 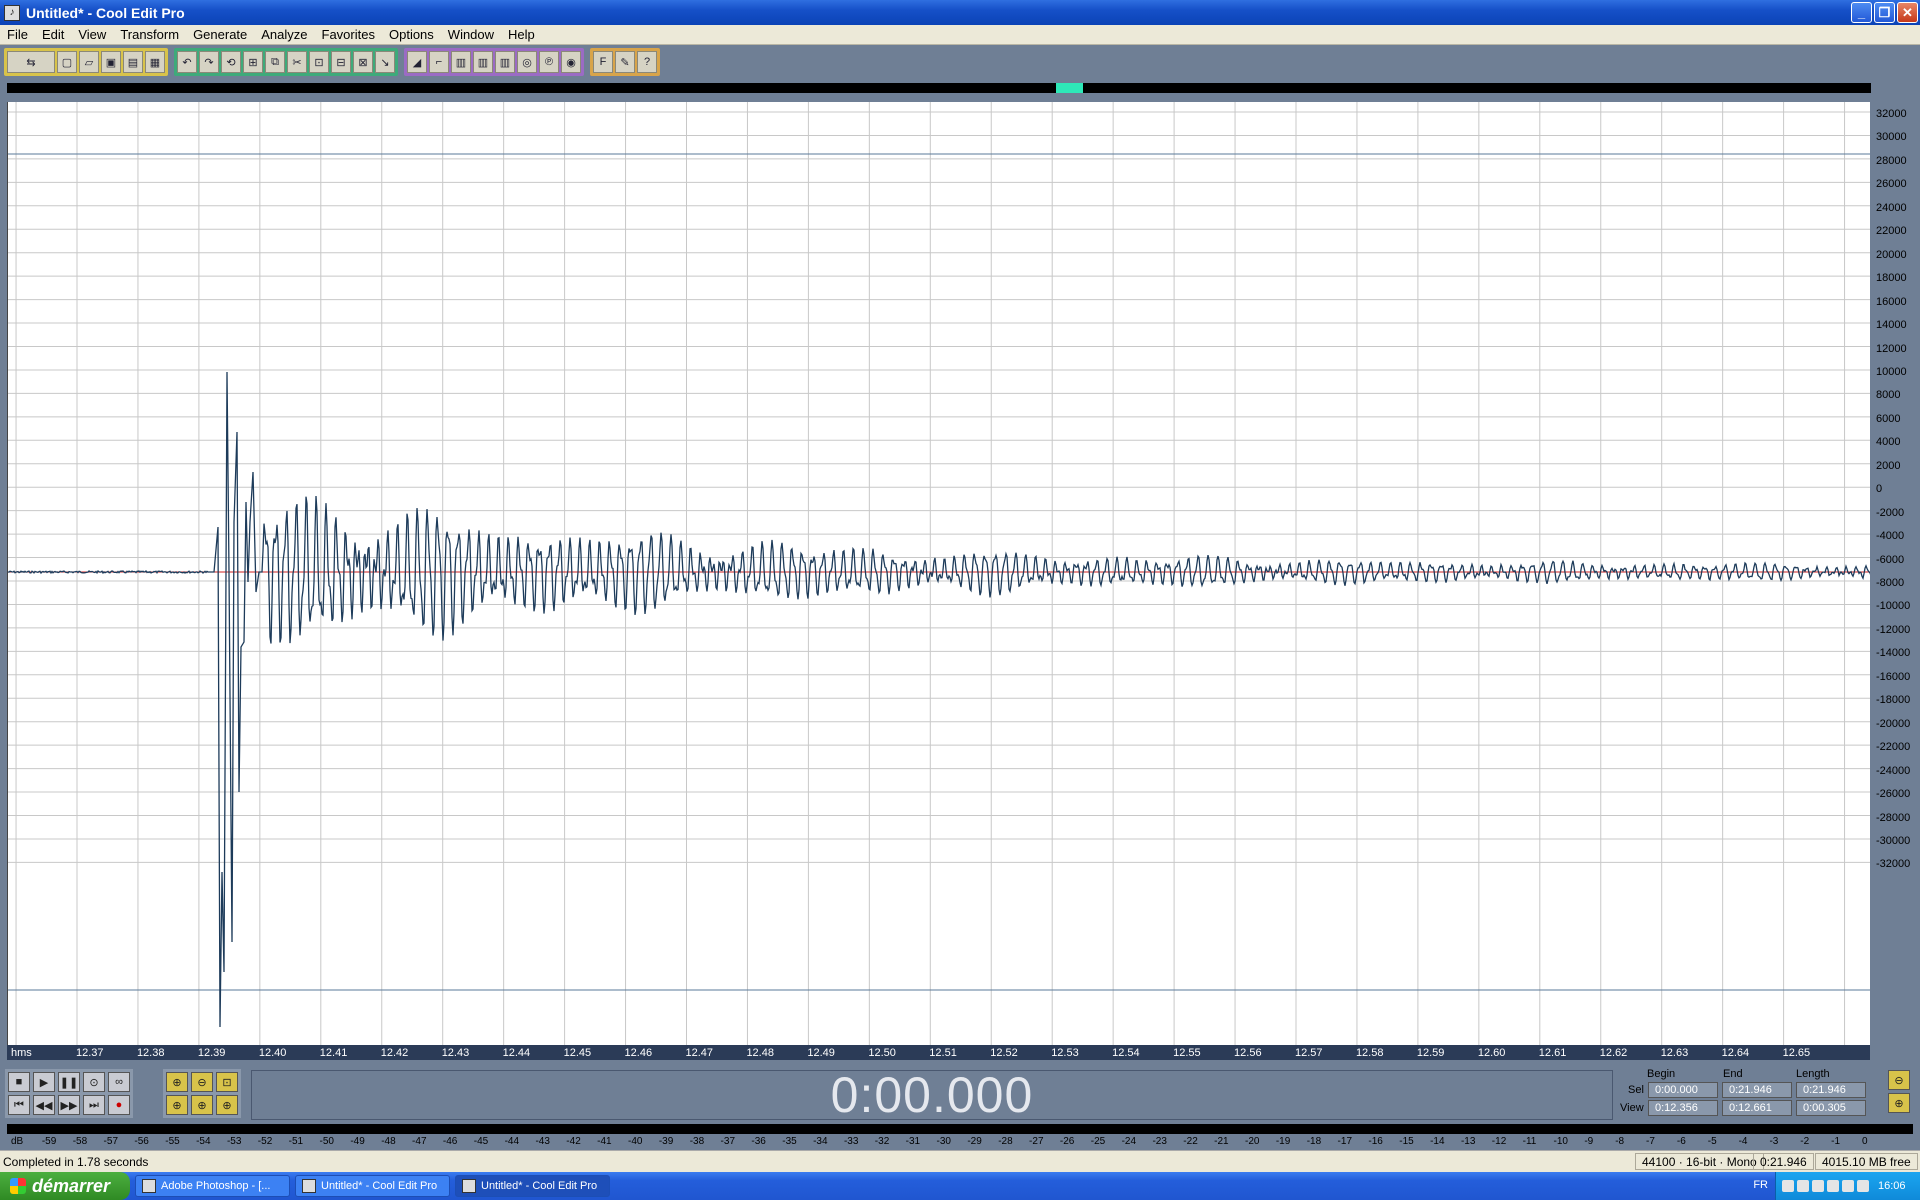 I want to click on menu-view: View, so click(x=92, y=34).